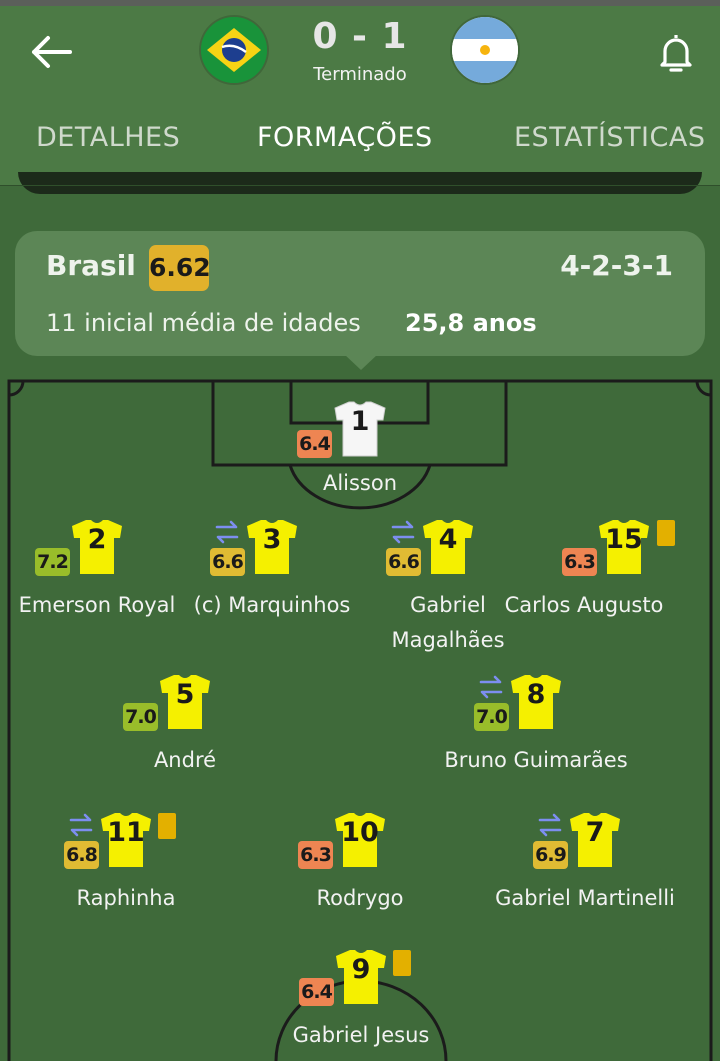 Image resolution: width=720 pixels, height=1061 pixels. I want to click on player-rating-badge: 6.9, so click(550, 855).